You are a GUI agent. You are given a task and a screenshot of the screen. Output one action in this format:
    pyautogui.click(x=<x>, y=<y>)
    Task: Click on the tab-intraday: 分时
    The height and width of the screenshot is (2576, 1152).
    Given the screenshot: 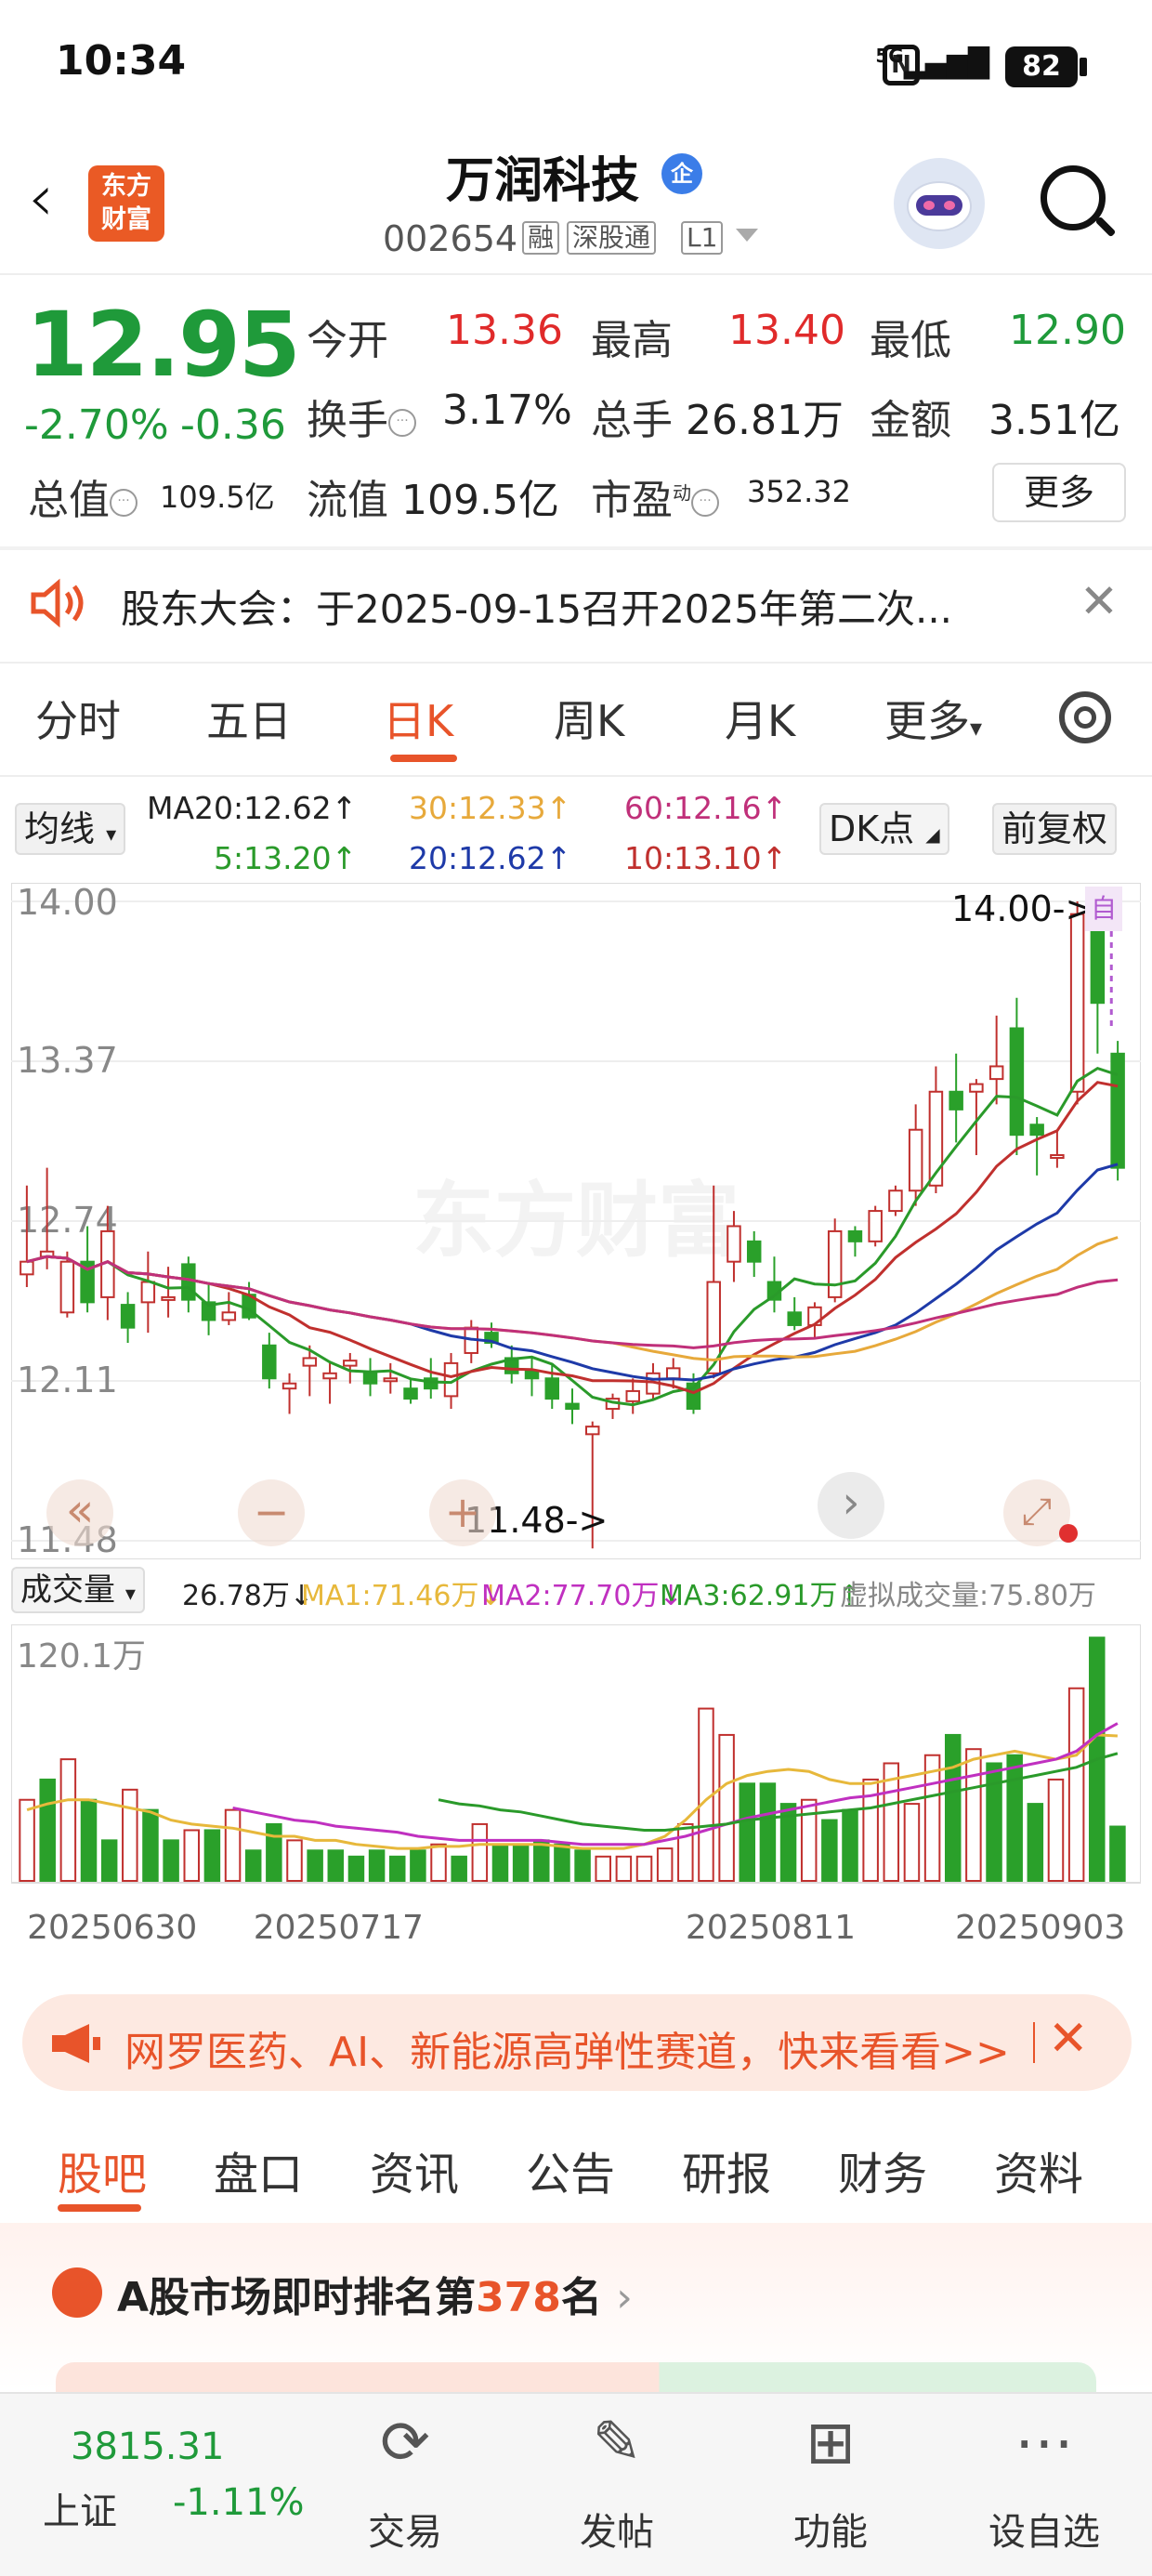 What is the action you would take?
    pyautogui.click(x=78, y=718)
    